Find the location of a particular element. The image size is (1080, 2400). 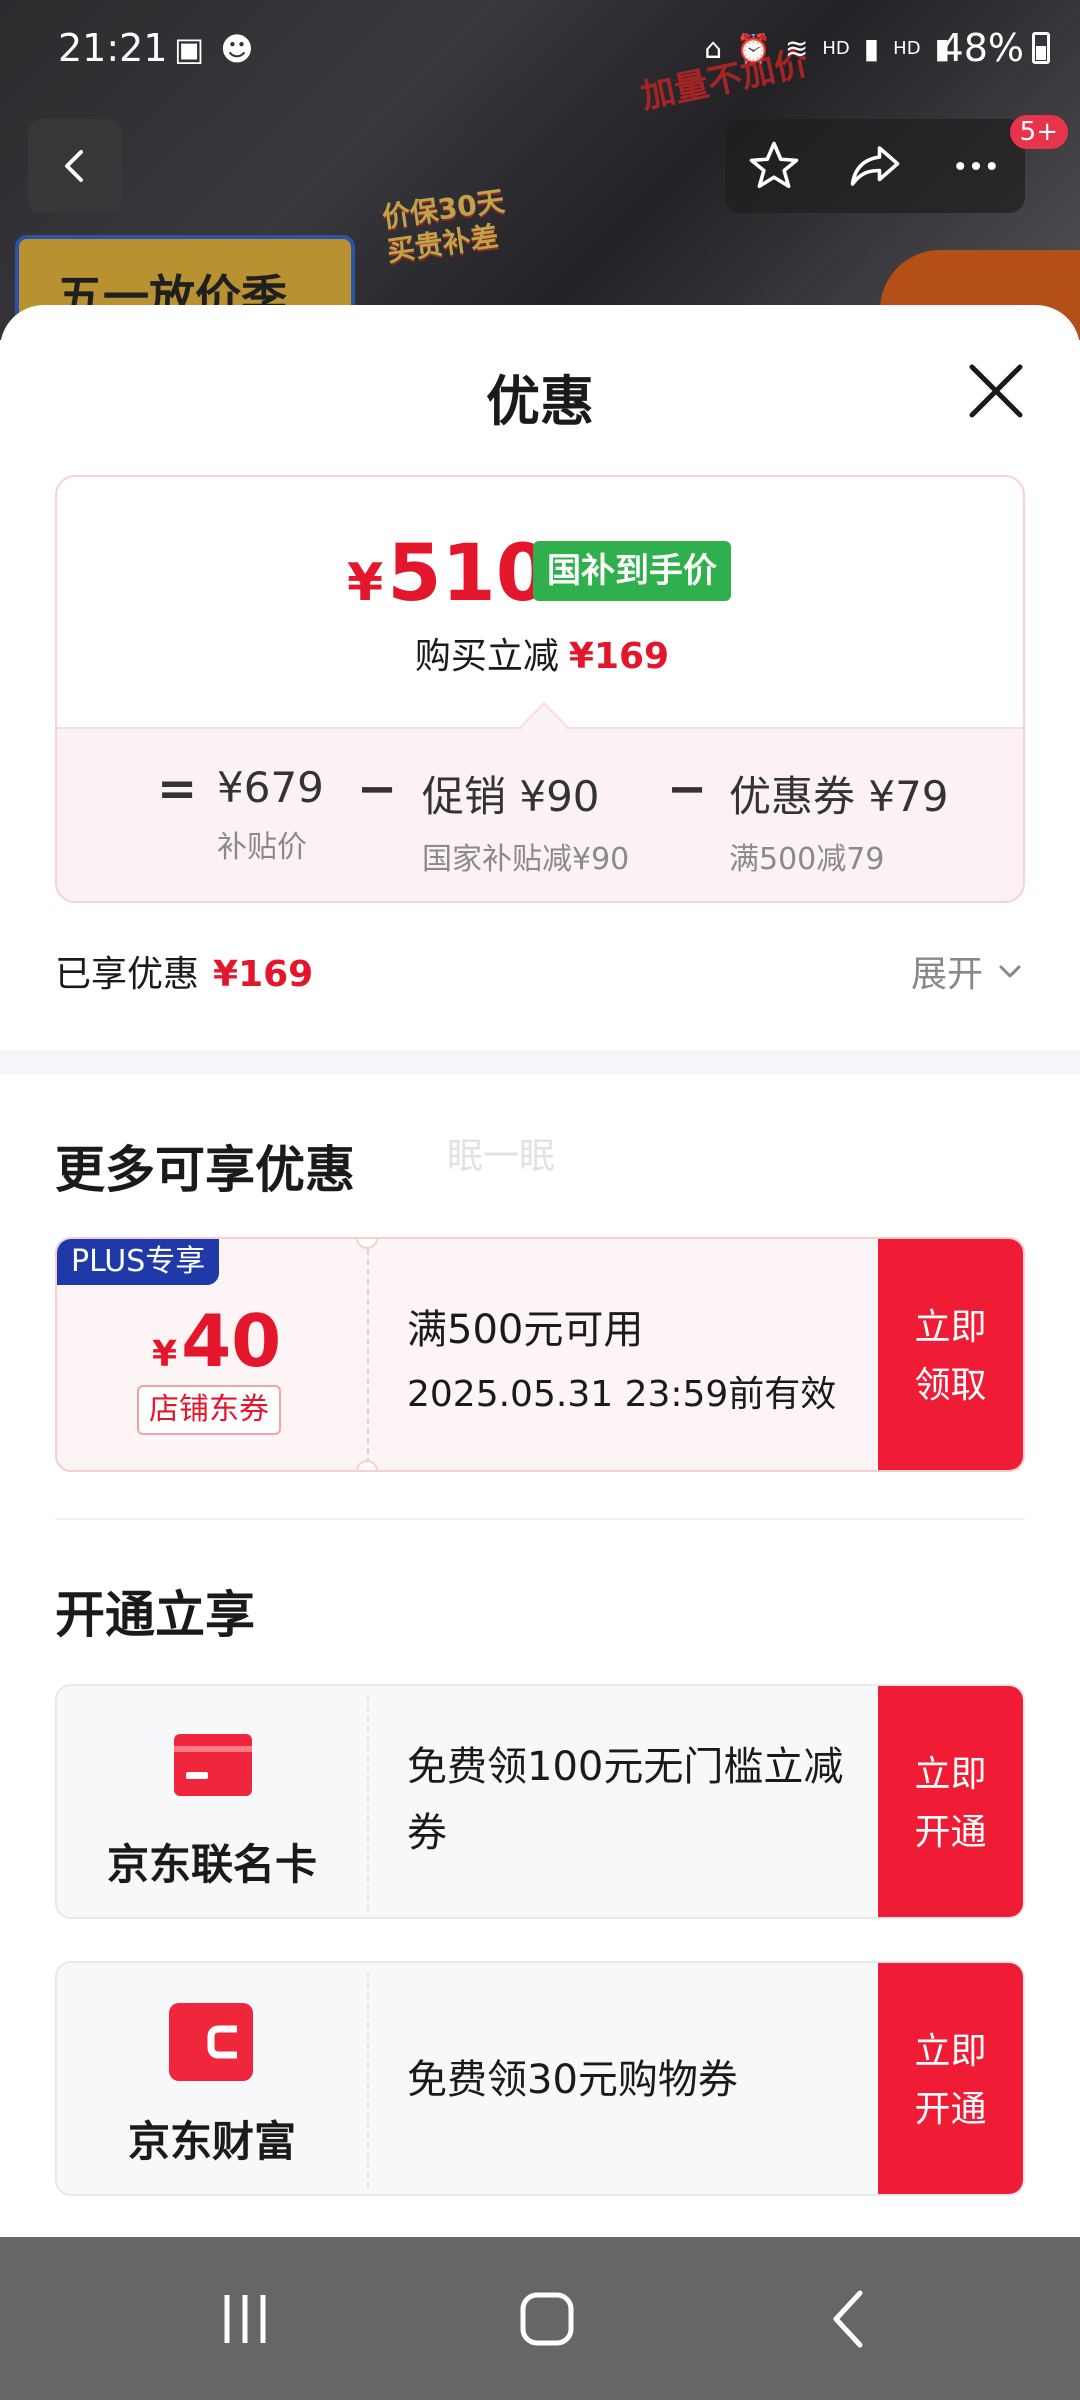

watermark-text: 眠一眠 is located at coordinates (501, 1156).